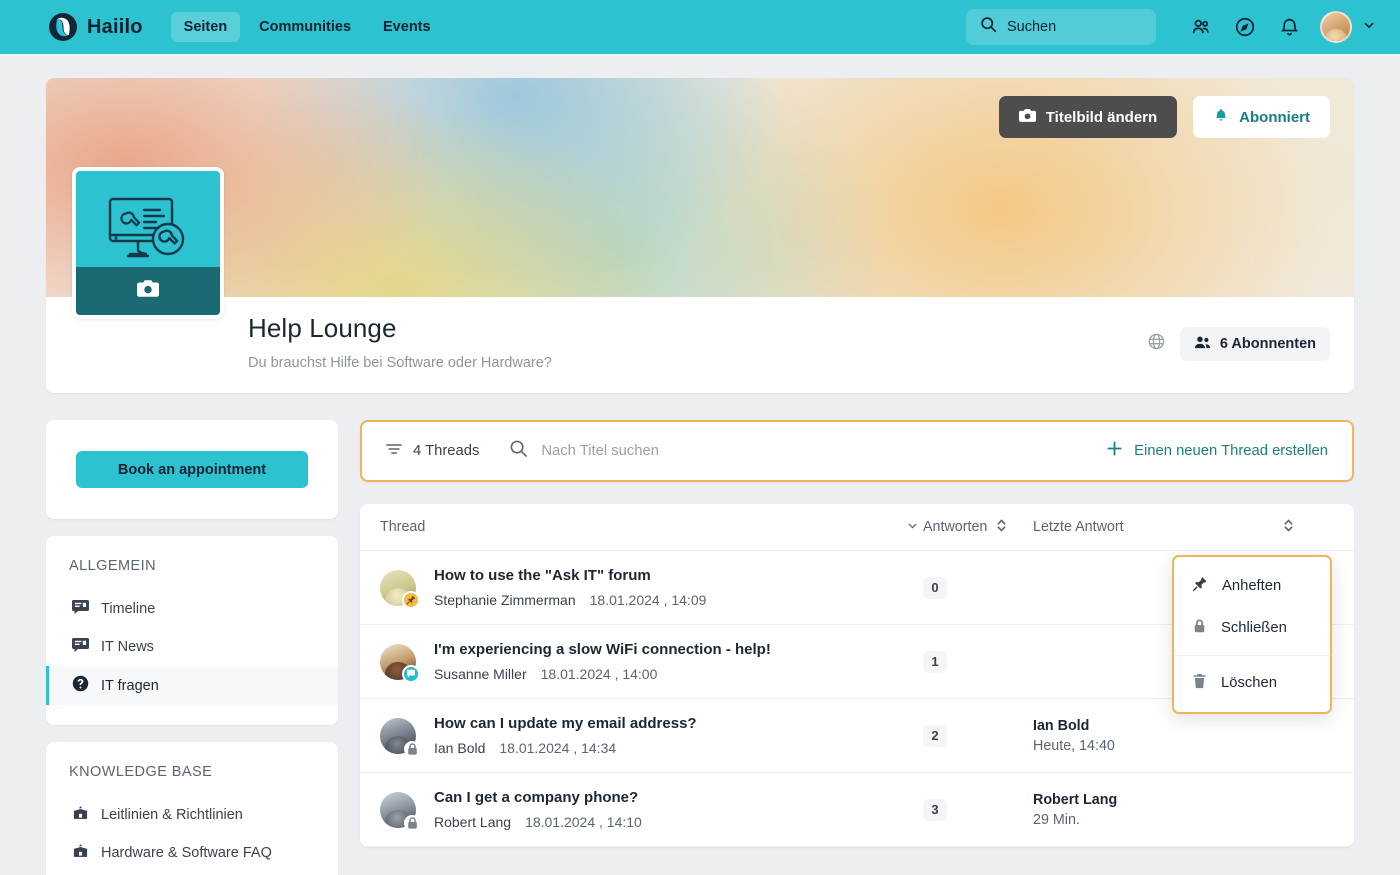  I want to click on menu-item-loeschen: Löschen, so click(1252, 683).